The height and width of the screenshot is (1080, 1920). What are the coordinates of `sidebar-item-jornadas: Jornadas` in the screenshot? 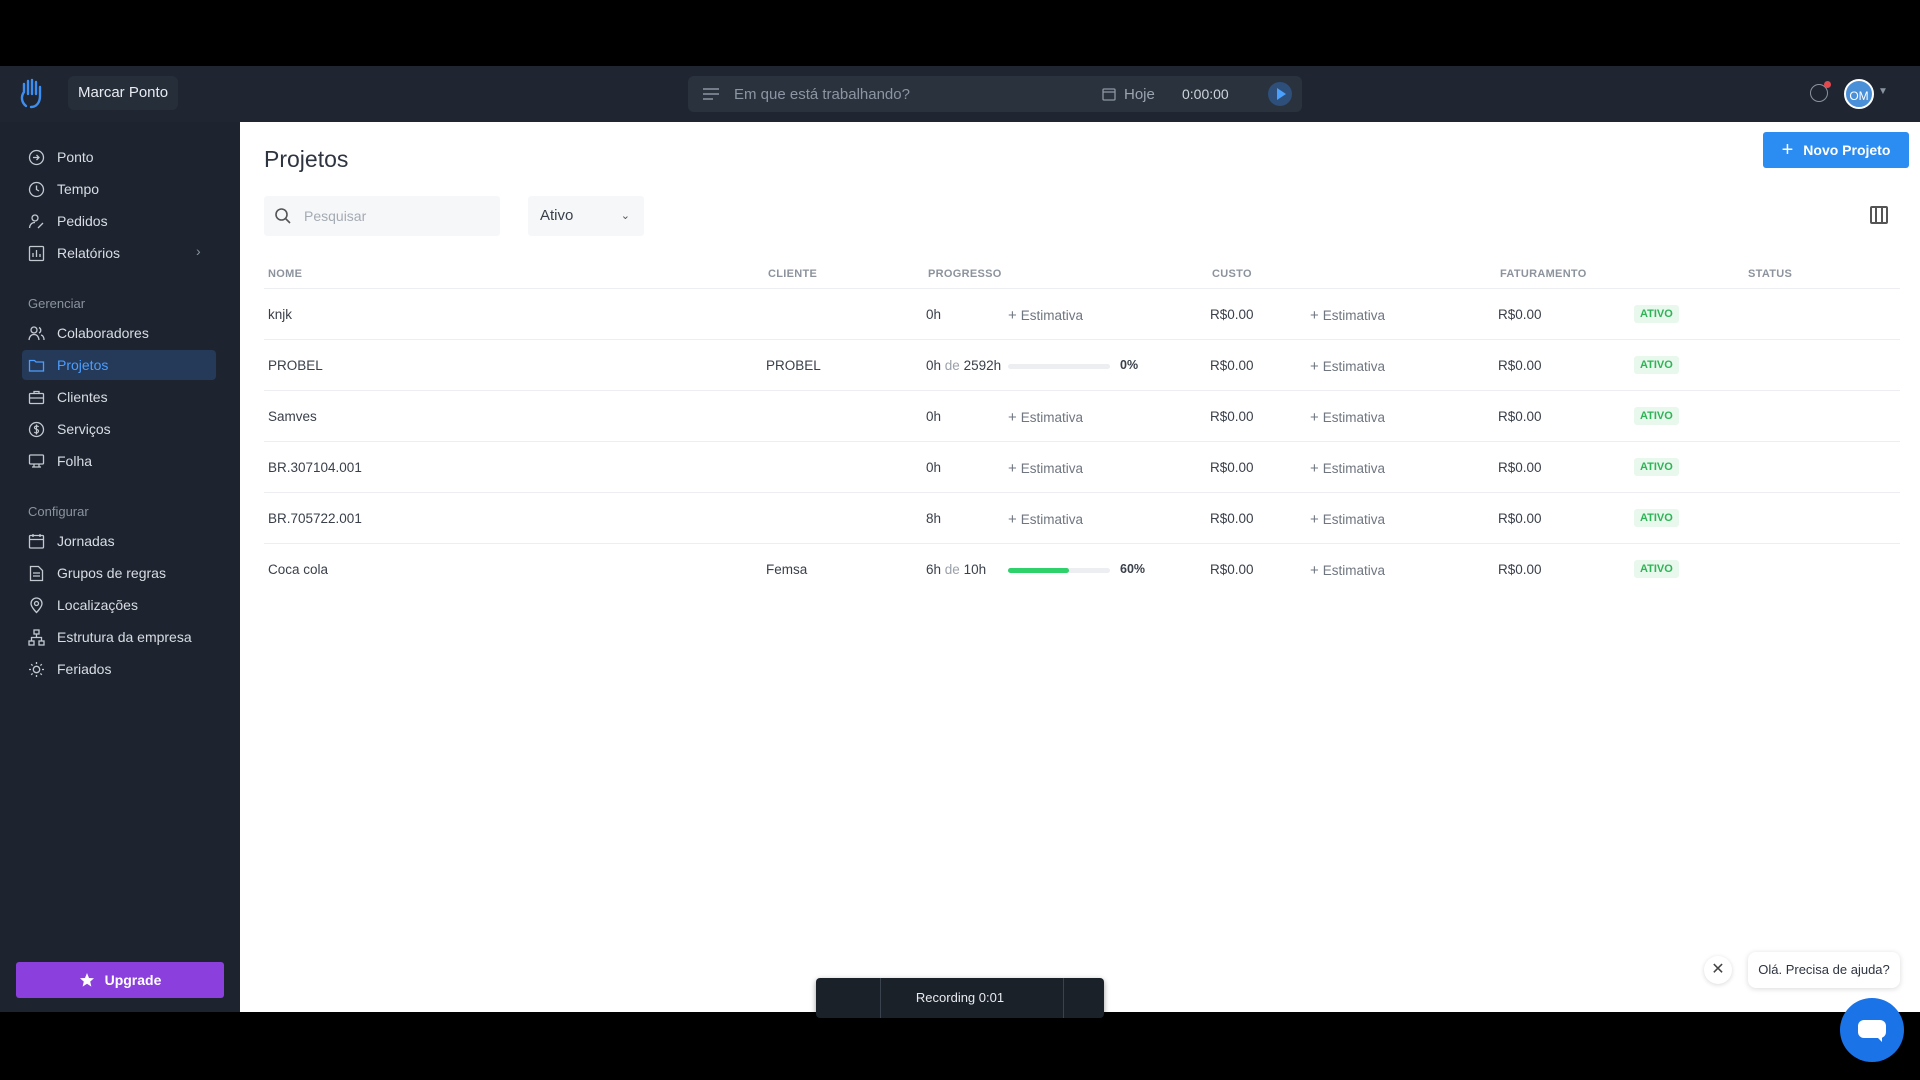 It's located at (119, 541).